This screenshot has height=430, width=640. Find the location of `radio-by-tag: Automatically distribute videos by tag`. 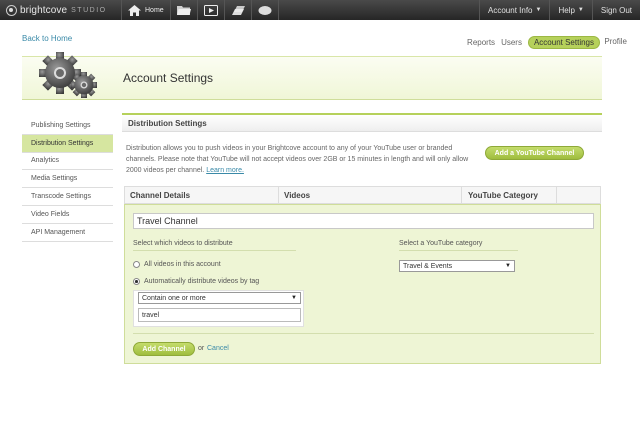

radio-by-tag: Automatically distribute videos by tag is located at coordinates (196, 281).